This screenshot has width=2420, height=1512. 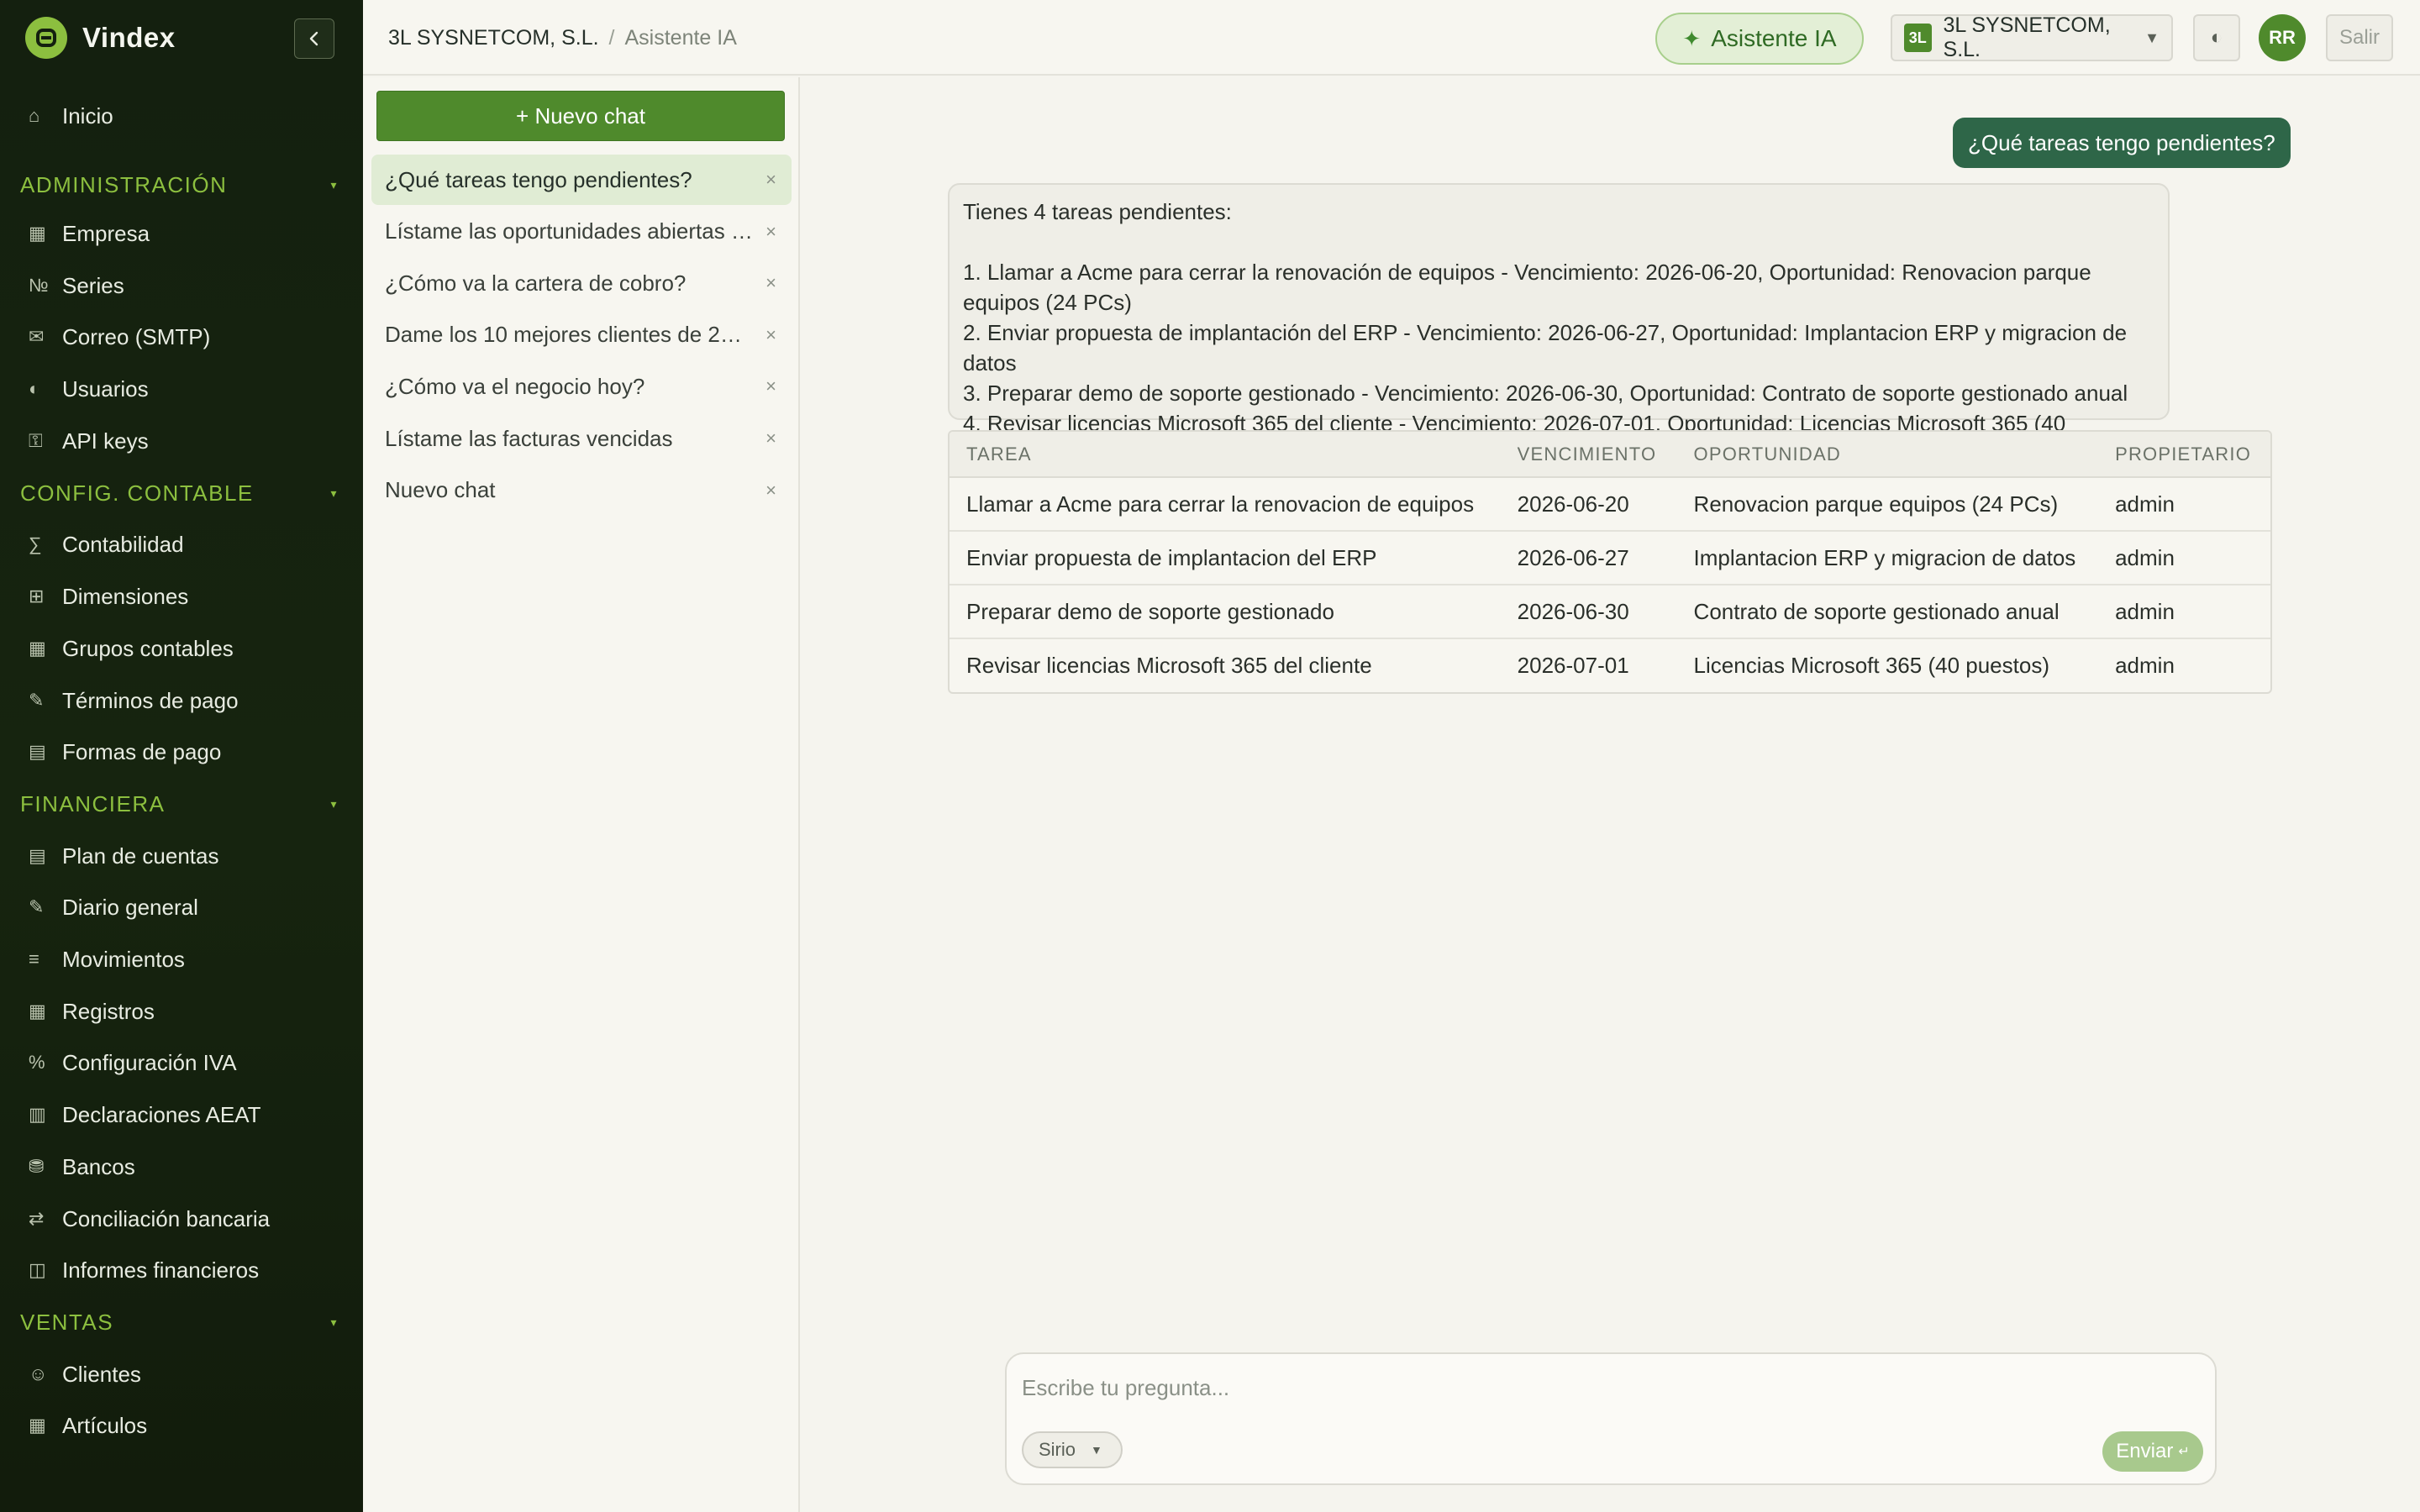 I want to click on logout-button: Salir, so click(x=2359, y=37).